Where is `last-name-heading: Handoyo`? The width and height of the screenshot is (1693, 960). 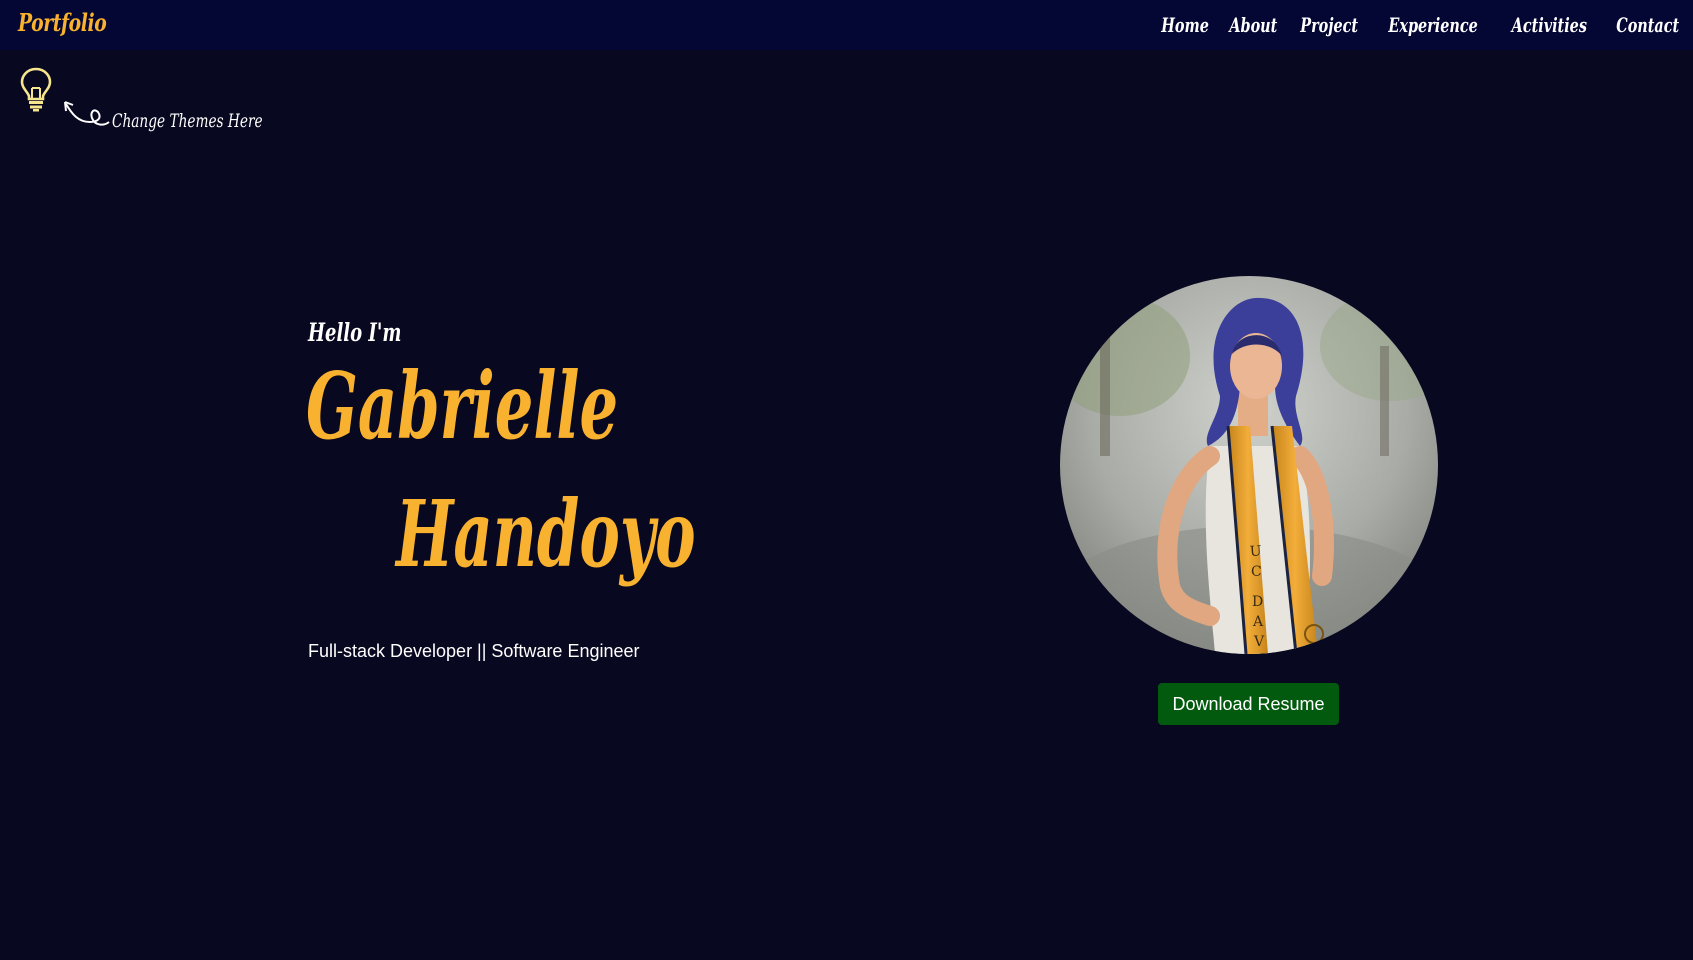 last-name-heading: Handoyo is located at coordinates (546, 534).